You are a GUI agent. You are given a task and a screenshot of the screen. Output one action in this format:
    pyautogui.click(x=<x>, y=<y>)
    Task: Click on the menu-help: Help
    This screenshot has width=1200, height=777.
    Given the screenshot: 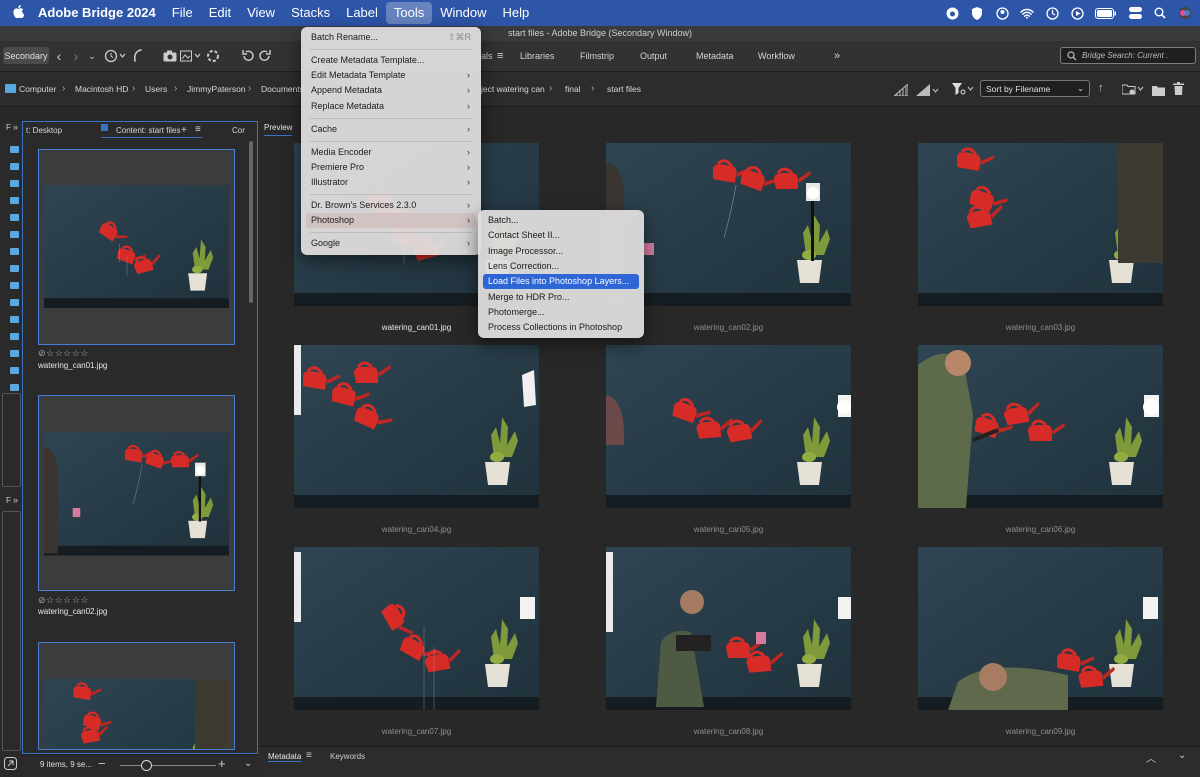 What is the action you would take?
    pyautogui.click(x=516, y=13)
    